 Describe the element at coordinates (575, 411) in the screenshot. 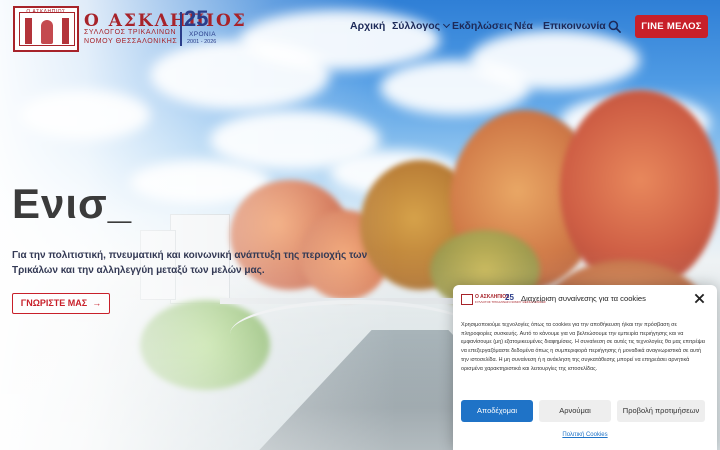

I see `deny-cookies-button: Αρνούμαι` at that location.